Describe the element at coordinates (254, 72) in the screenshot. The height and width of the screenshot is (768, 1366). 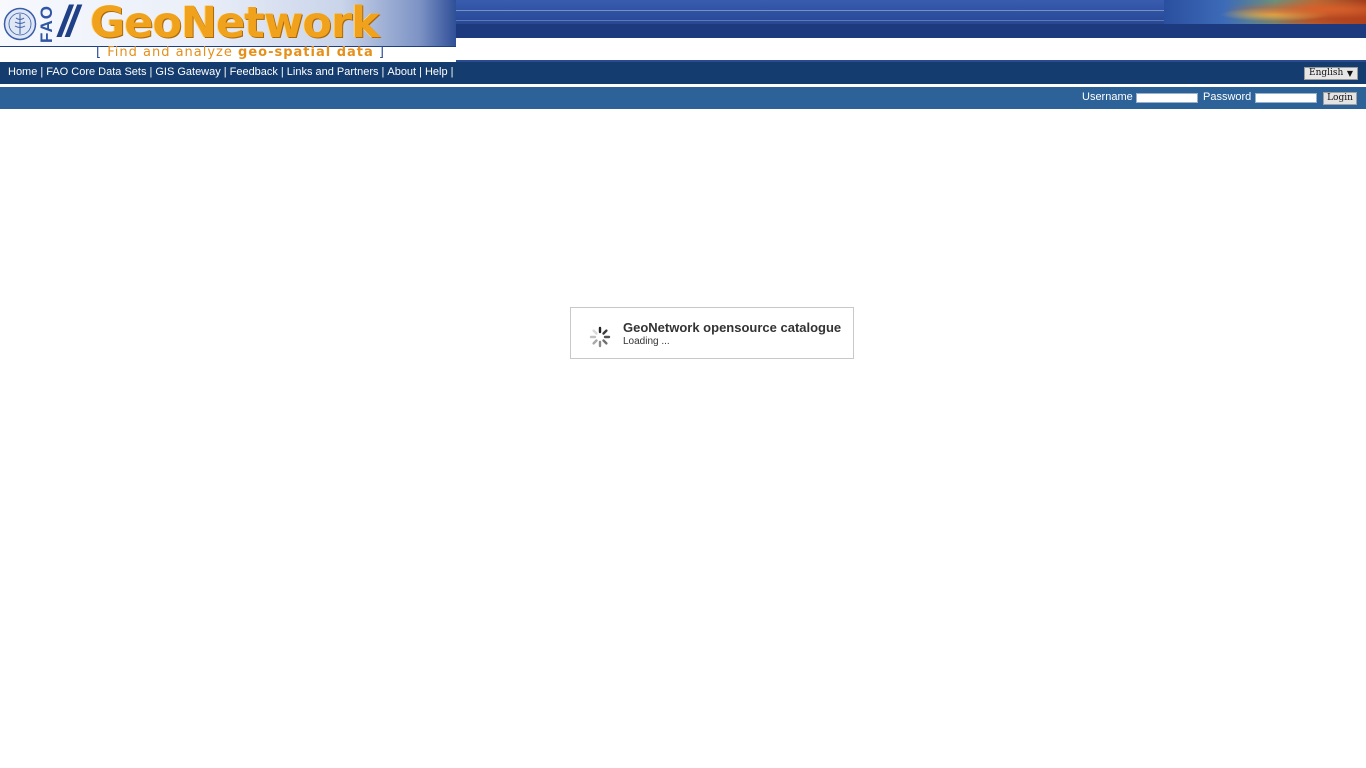
I see `nav-link-feedback: Feedback` at that location.